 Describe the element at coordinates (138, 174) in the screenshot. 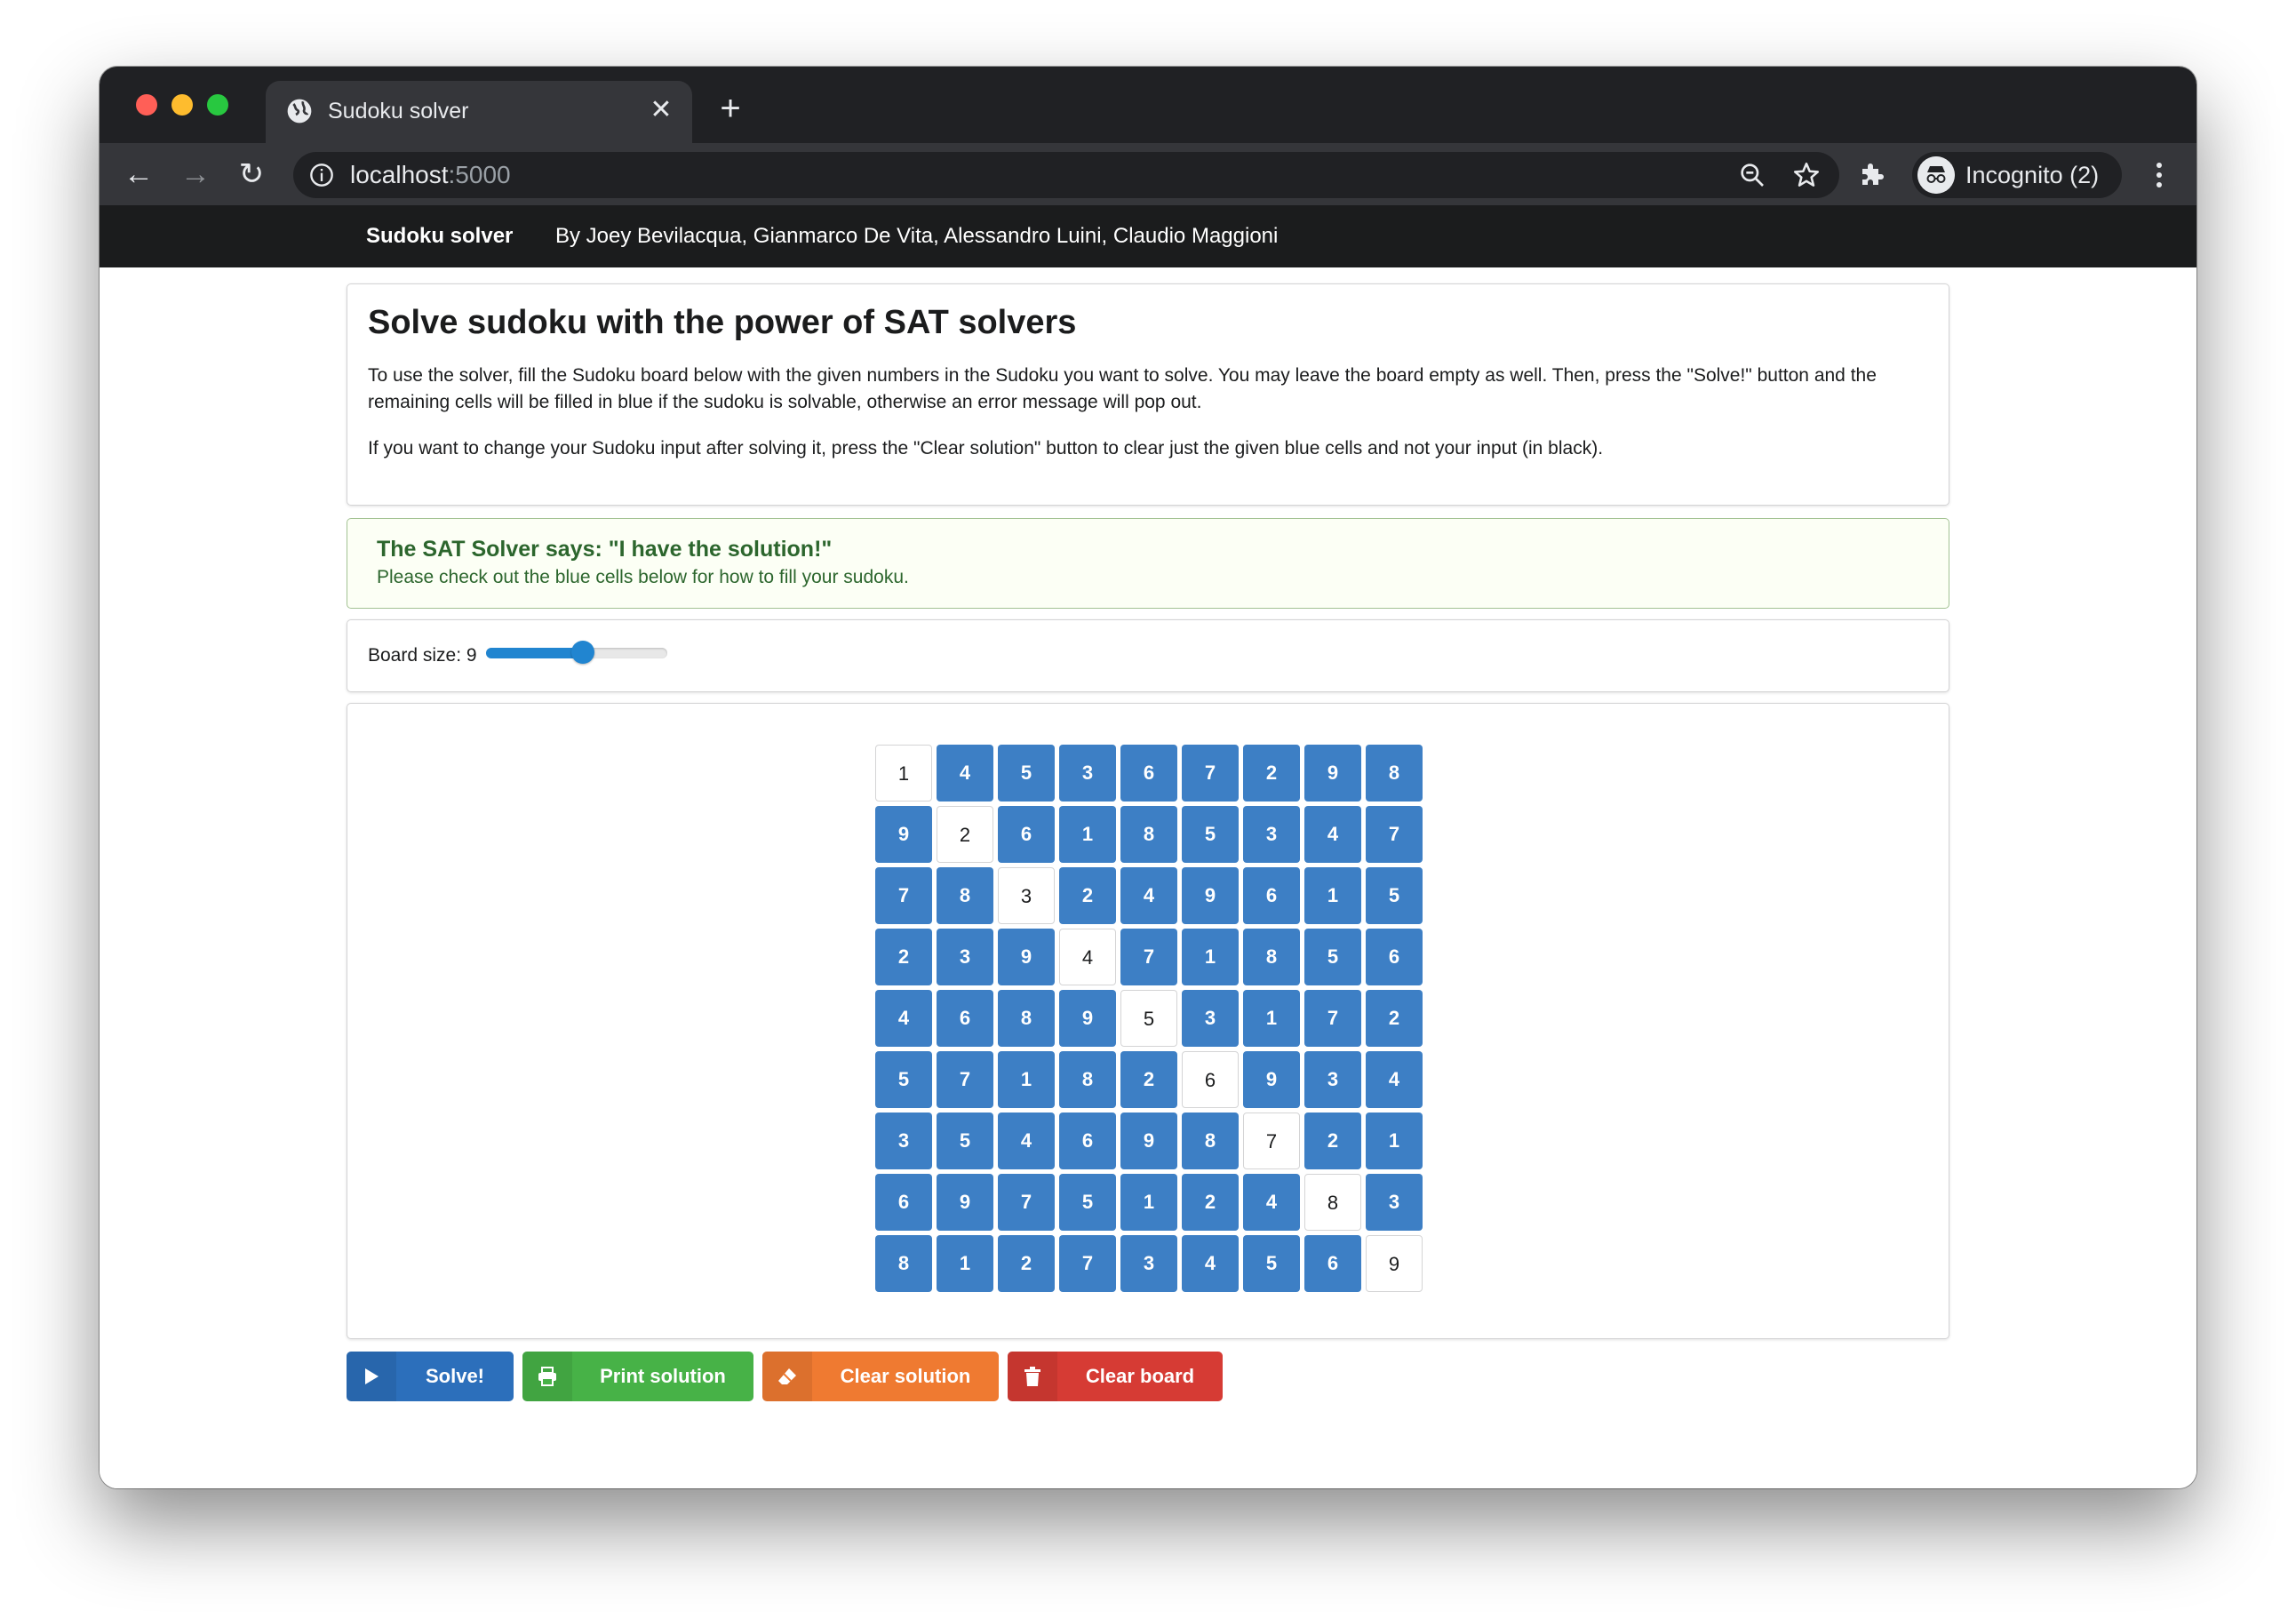

I see `back-arrow-icon: ←` at that location.